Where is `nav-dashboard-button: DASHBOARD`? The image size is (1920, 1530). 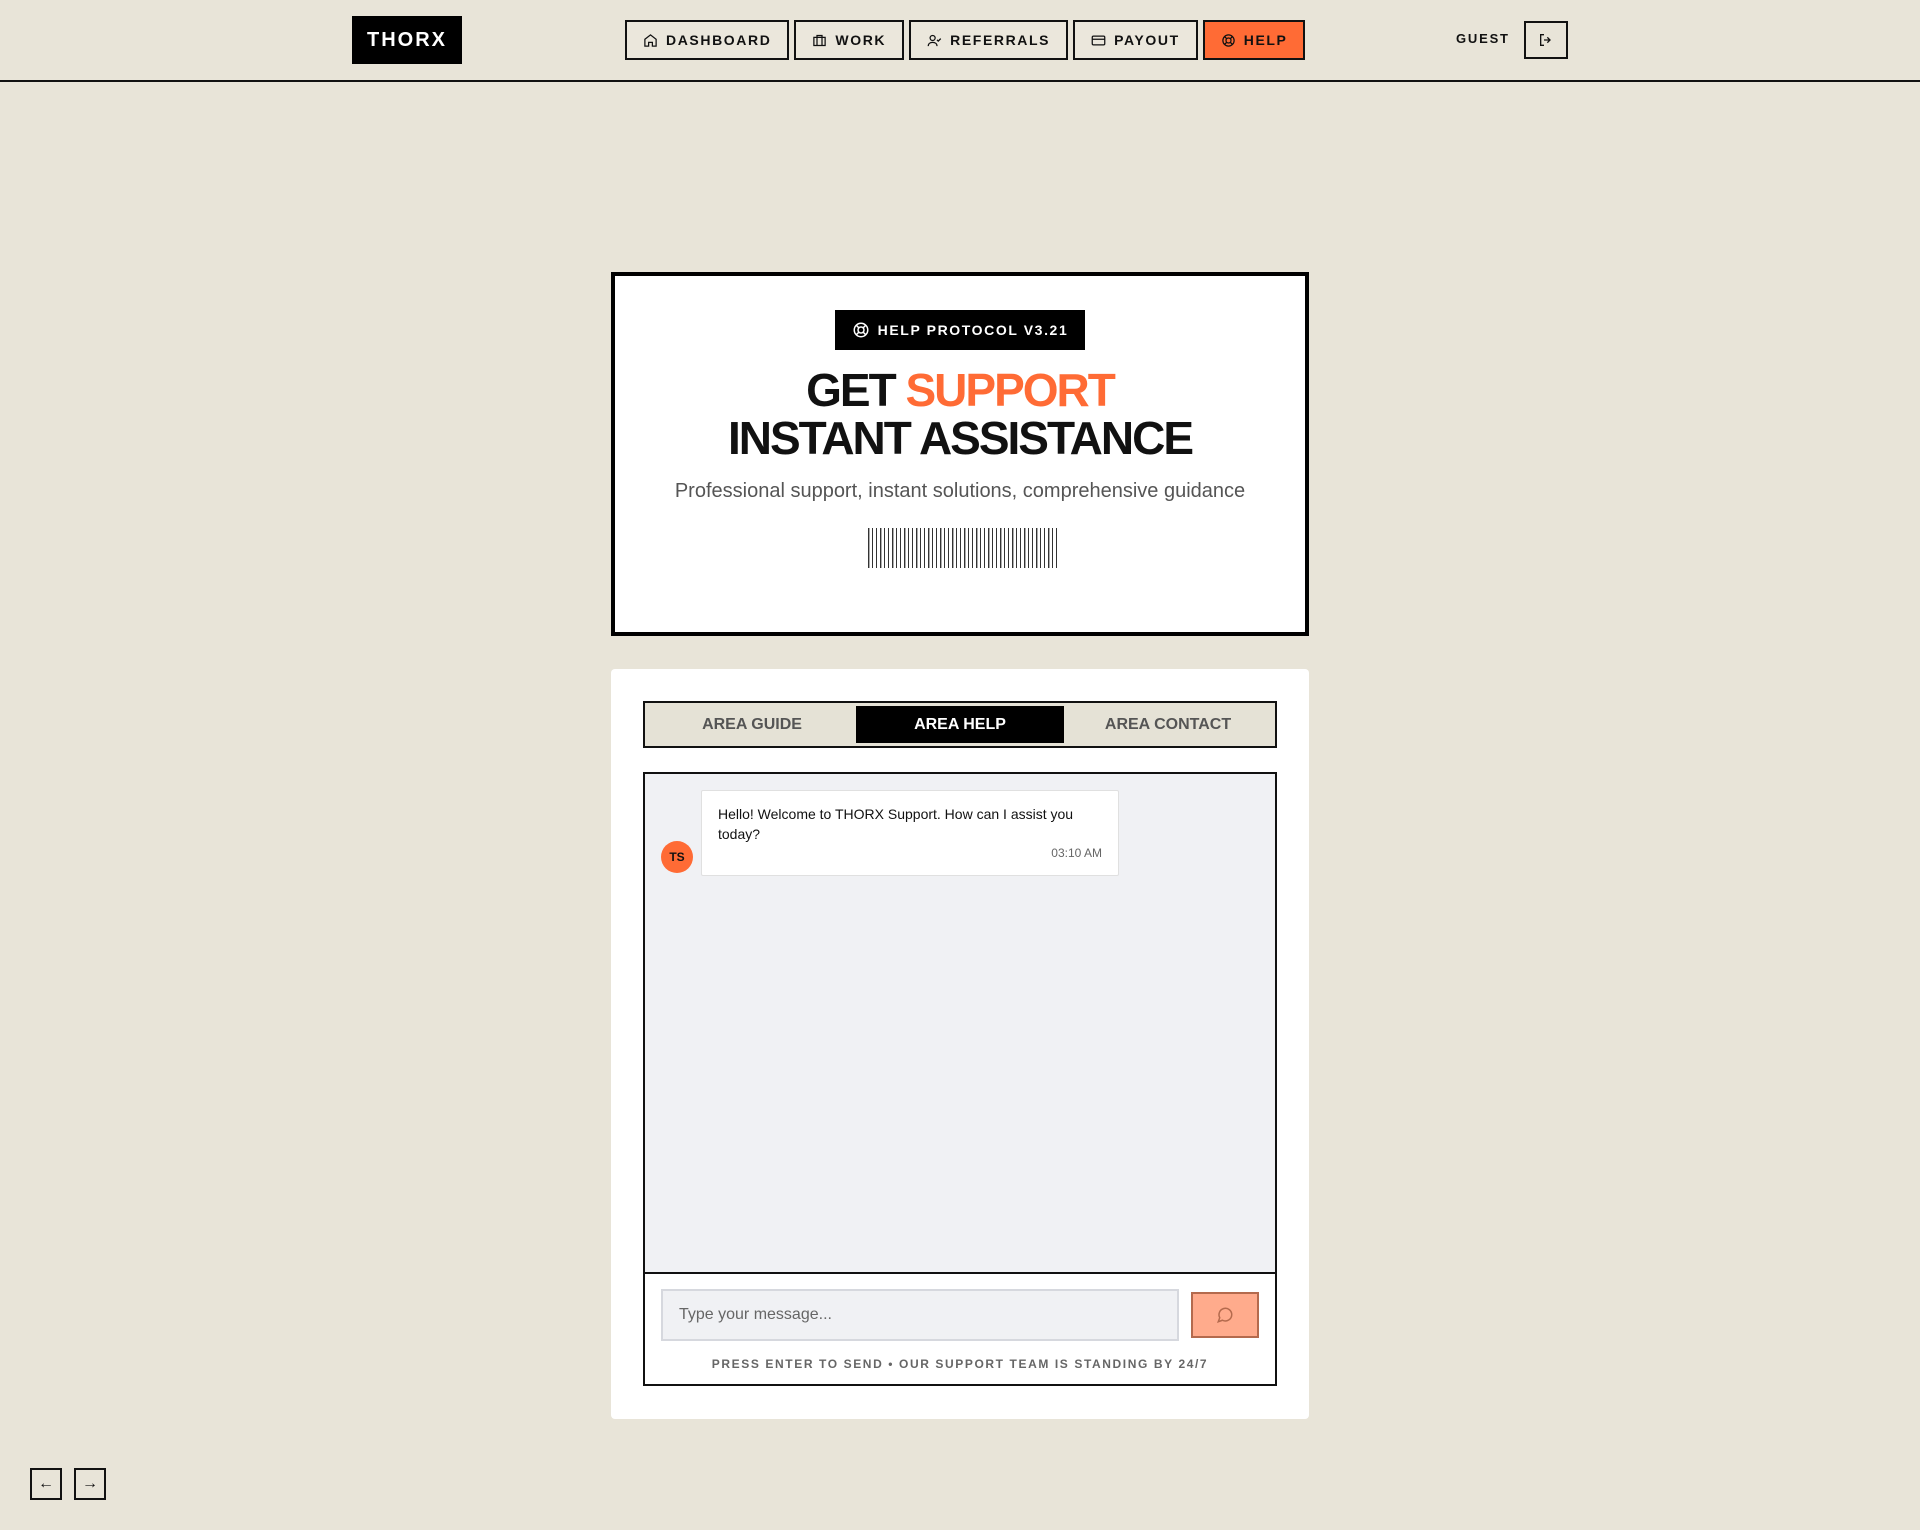
nav-dashboard-button: DASHBOARD is located at coordinates (707, 40).